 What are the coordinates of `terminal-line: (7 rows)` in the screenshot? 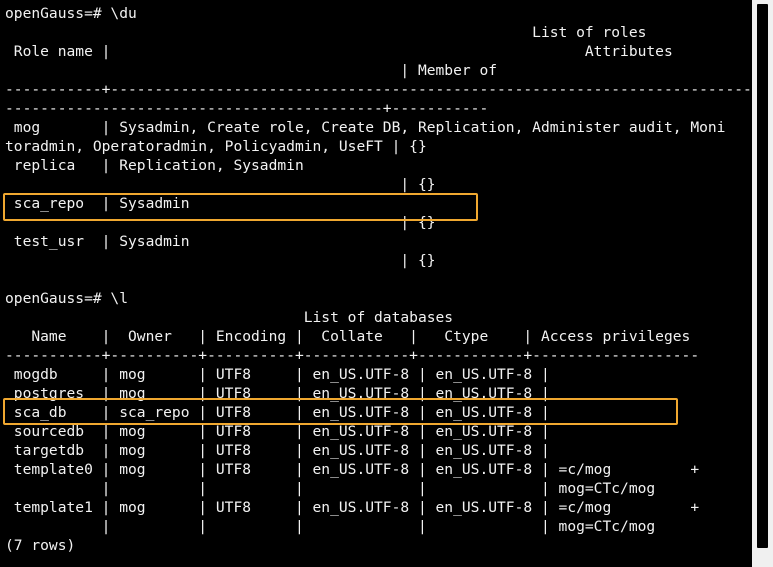 It's located at (40, 545).